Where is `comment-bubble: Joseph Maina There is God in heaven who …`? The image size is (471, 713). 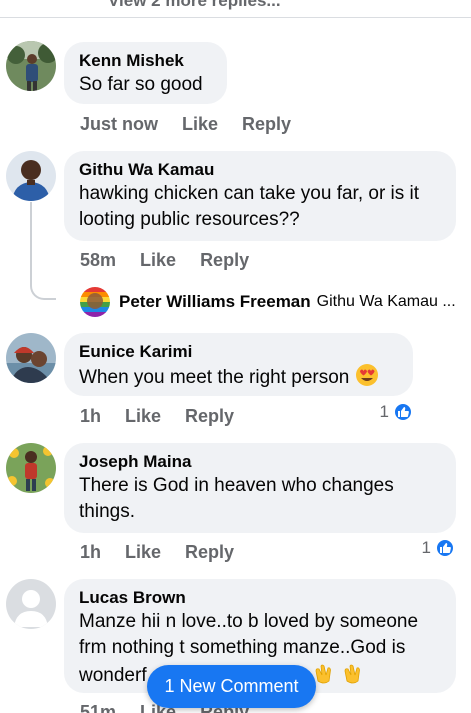
comment-bubble: Joseph Maina There is God in heaven who … is located at coordinates (260, 488).